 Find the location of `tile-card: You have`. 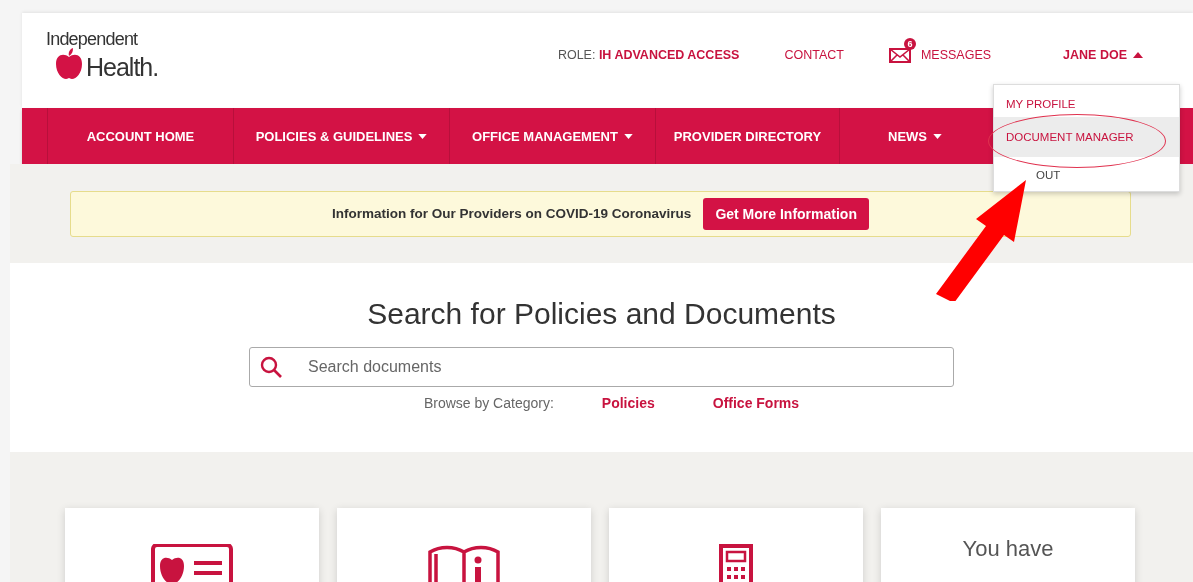

tile-card: You have is located at coordinates (1008, 545).